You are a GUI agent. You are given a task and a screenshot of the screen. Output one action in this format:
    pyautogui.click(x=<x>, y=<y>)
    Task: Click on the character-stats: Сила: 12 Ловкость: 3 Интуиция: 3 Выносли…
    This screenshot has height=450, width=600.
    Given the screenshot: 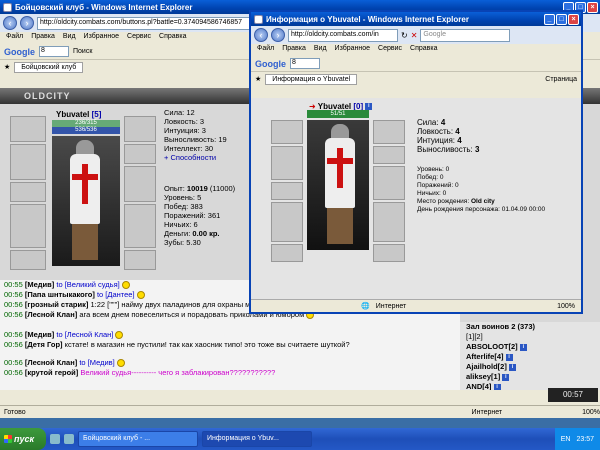 What is the action you would take?
    pyautogui.click(x=209, y=135)
    